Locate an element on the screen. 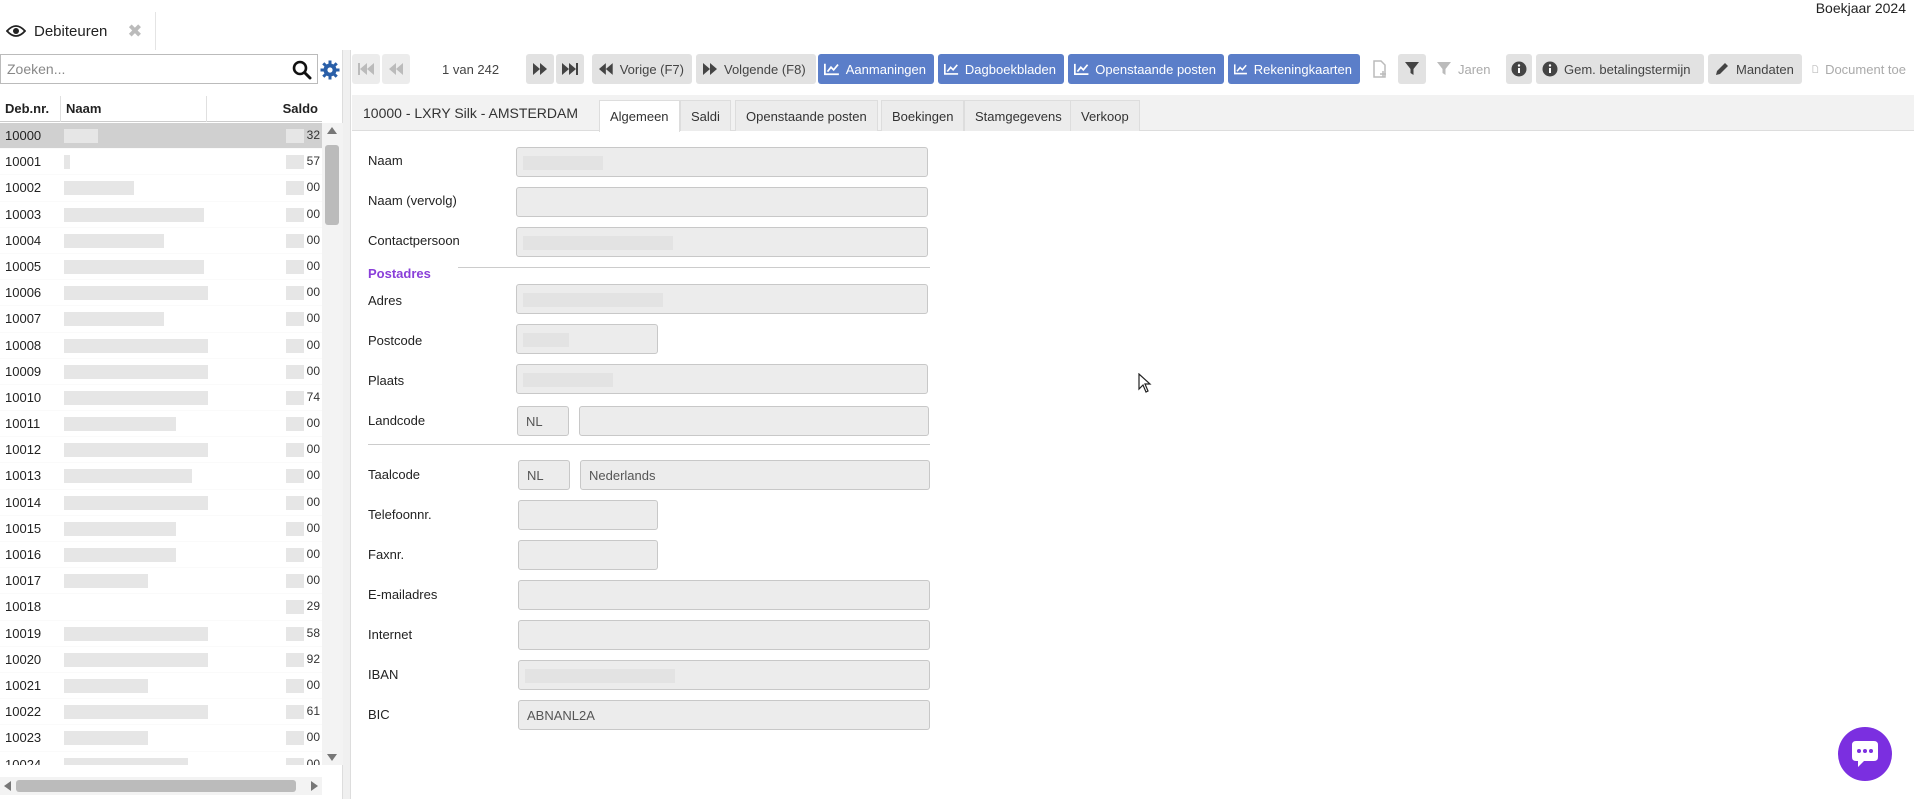 The height and width of the screenshot is (799, 1914). table-row: 10006 00 is located at coordinates (161, 293).